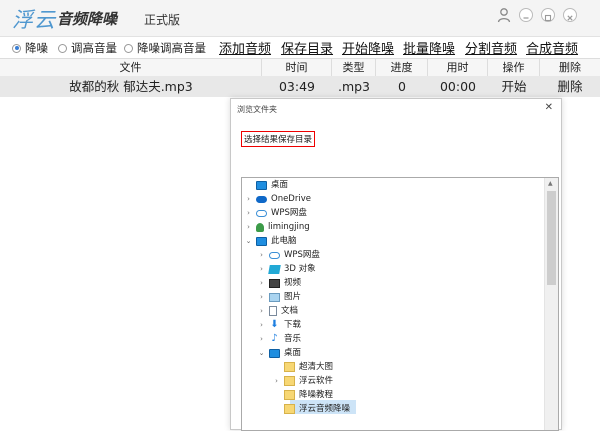  What do you see at coordinates (570, 67) in the screenshot?
I see `column-header-delete: 删除` at bounding box center [570, 67].